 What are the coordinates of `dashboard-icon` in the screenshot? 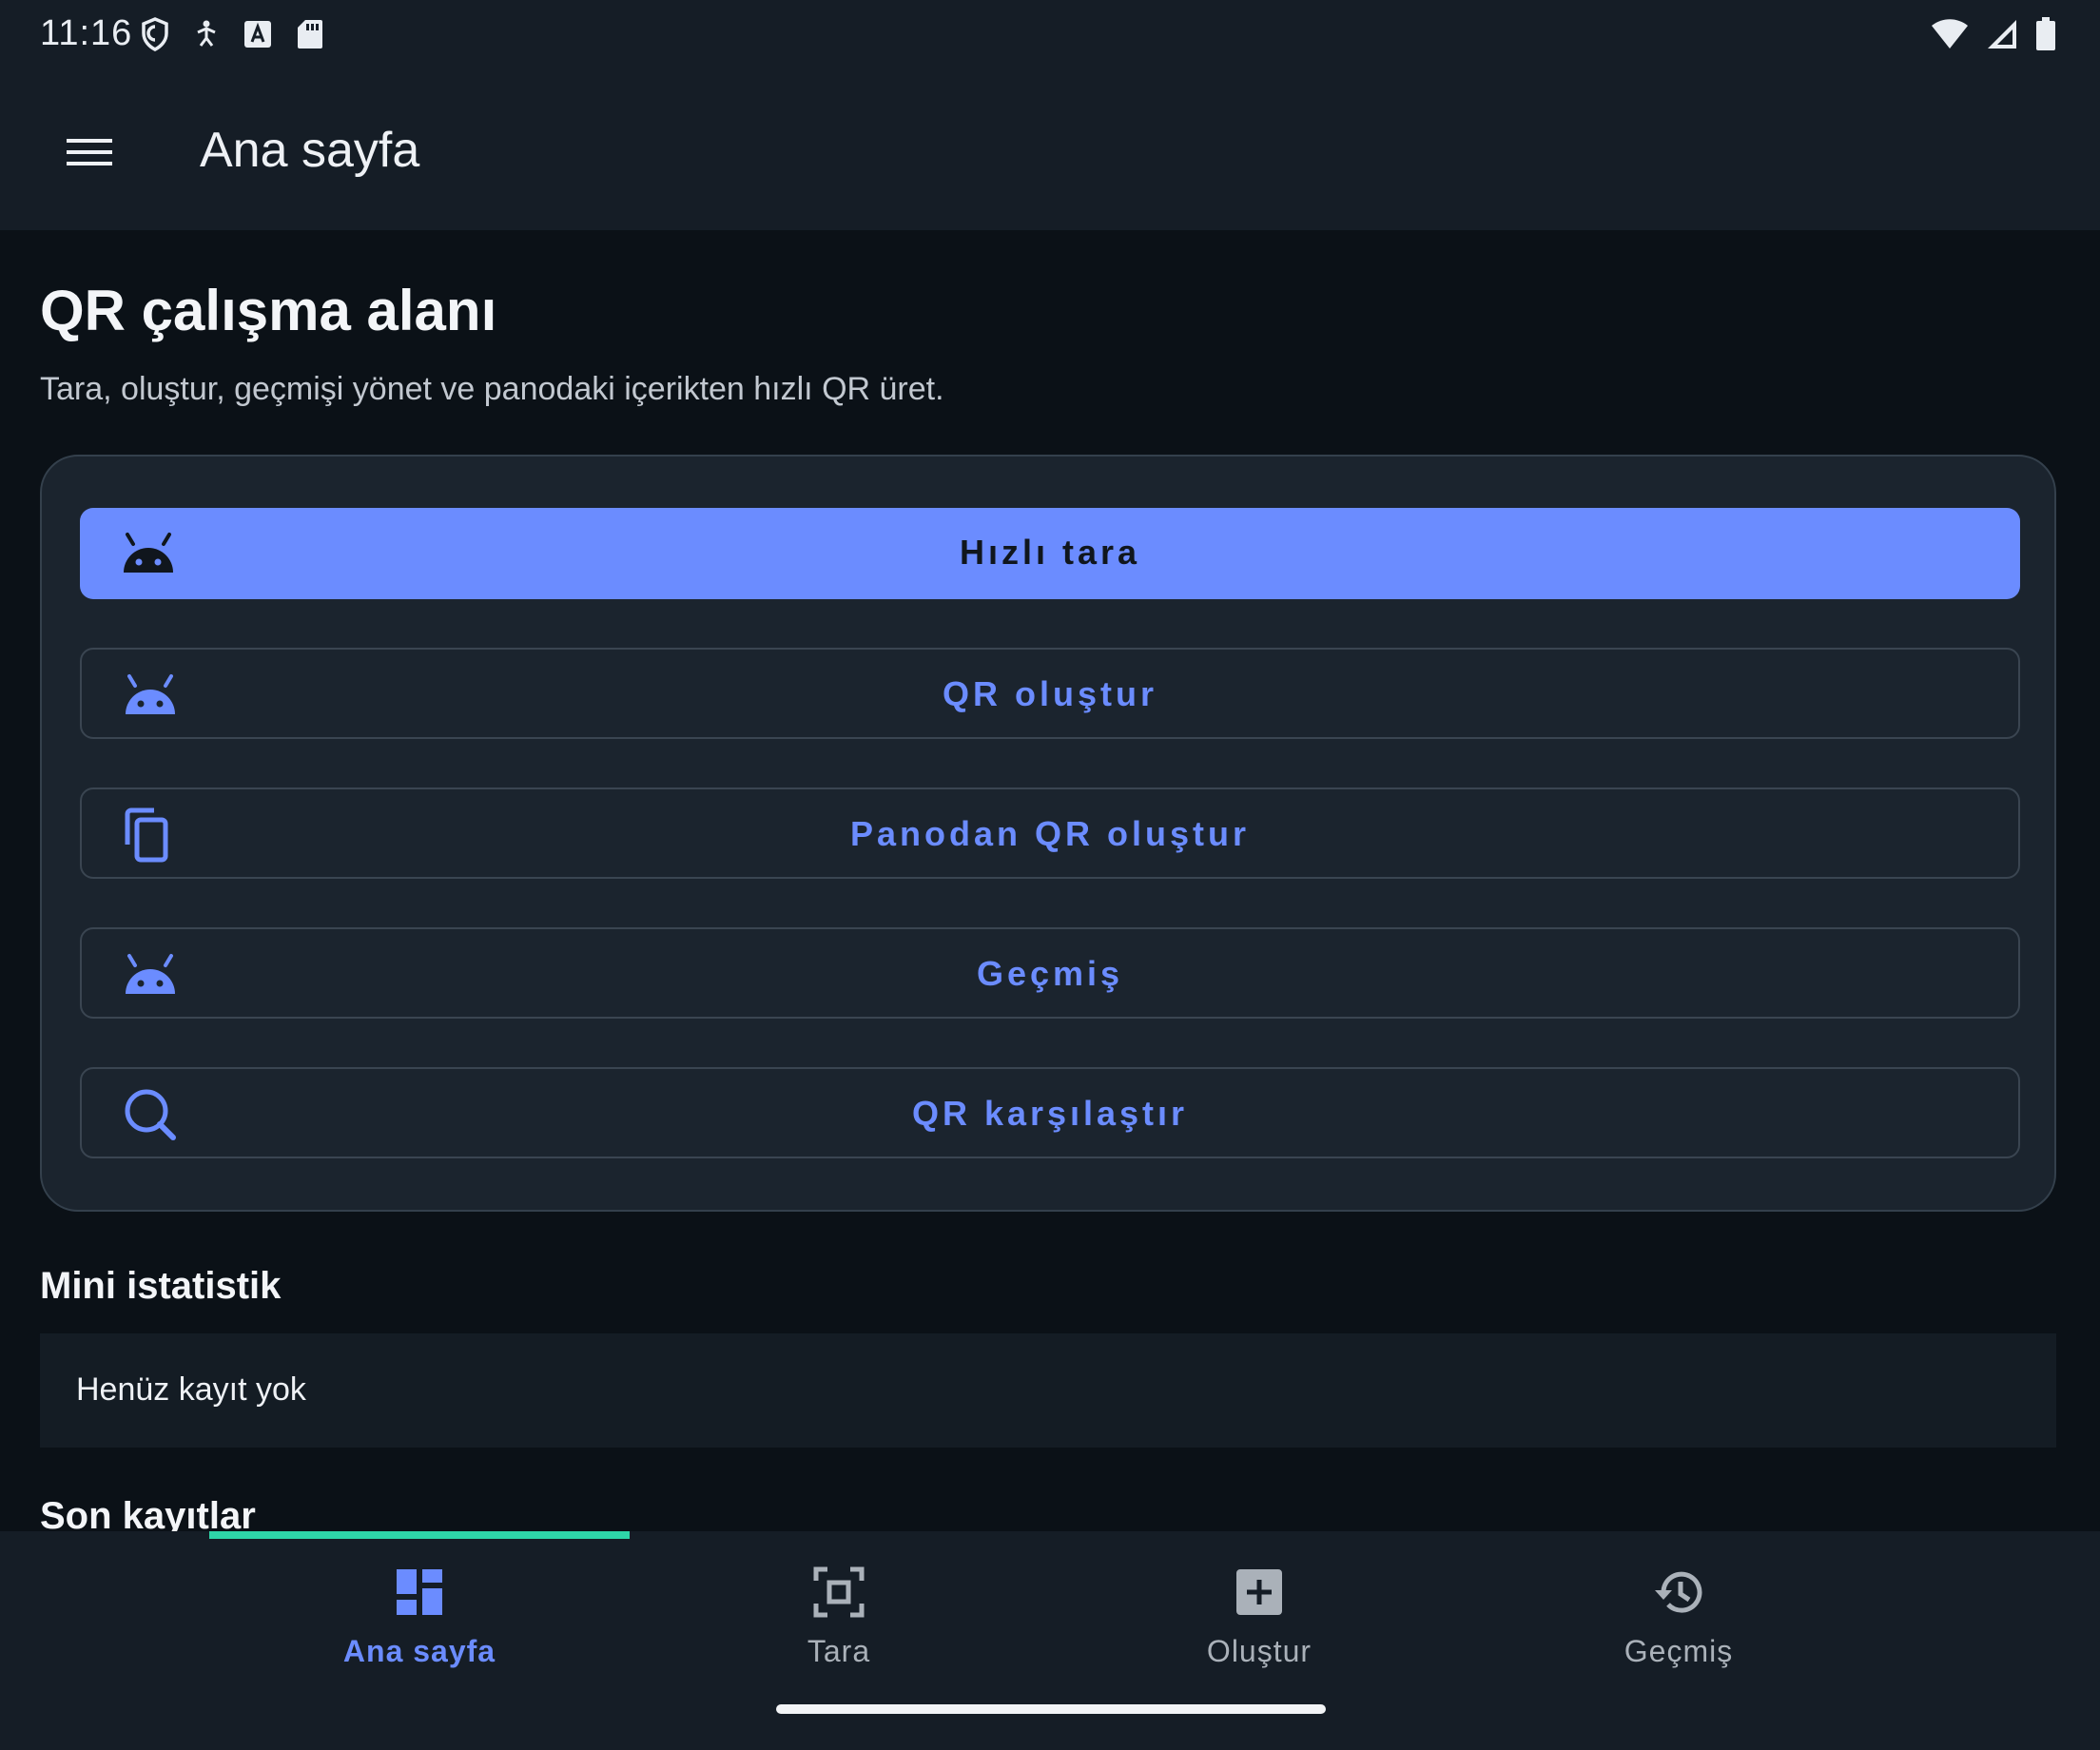 It's located at (419, 1592).